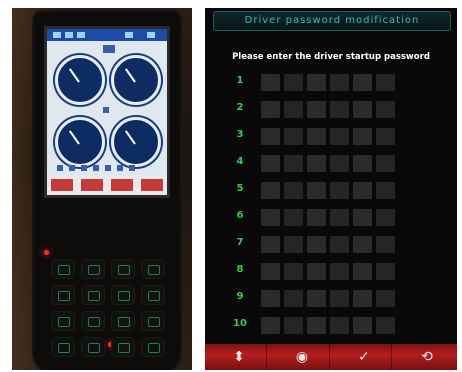 This screenshot has width=462, height=372. What do you see at coordinates (80, 142) in the screenshot?
I see `temperature-gauge-icon` at bounding box center [80, 142].